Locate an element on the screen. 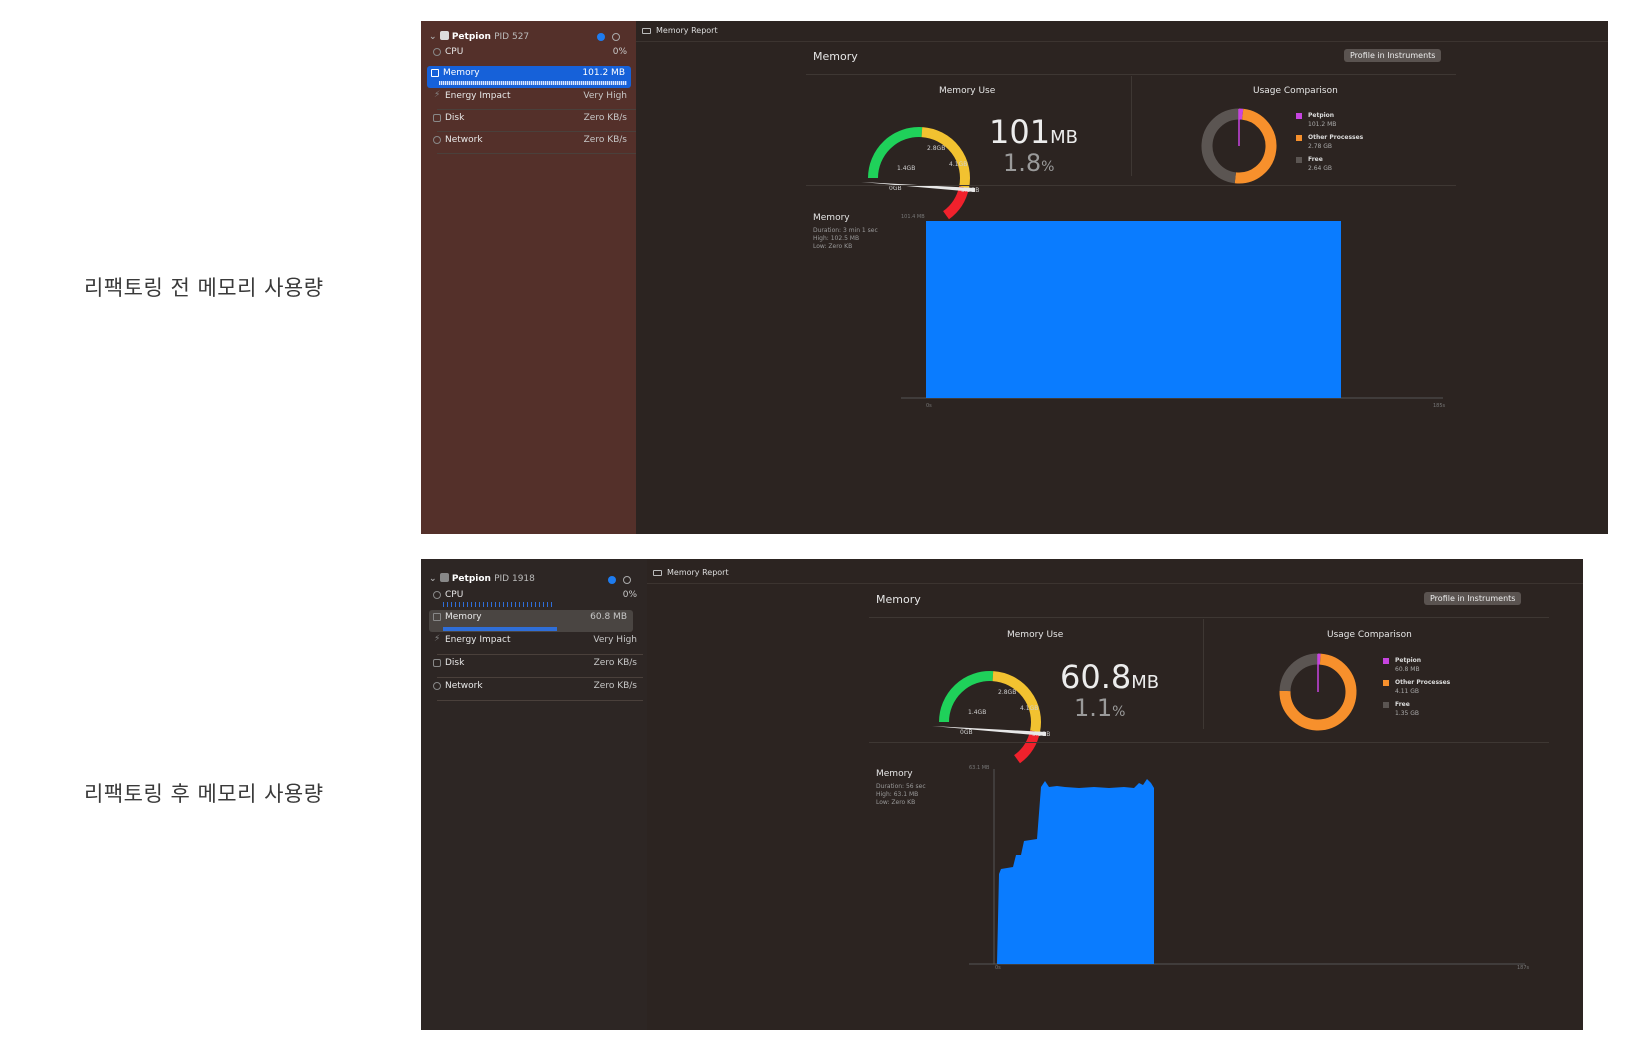 The width and height of the screenshot is (1635, 1046). stat-low: Low: Zero KB is located at coordinates (896, 802).